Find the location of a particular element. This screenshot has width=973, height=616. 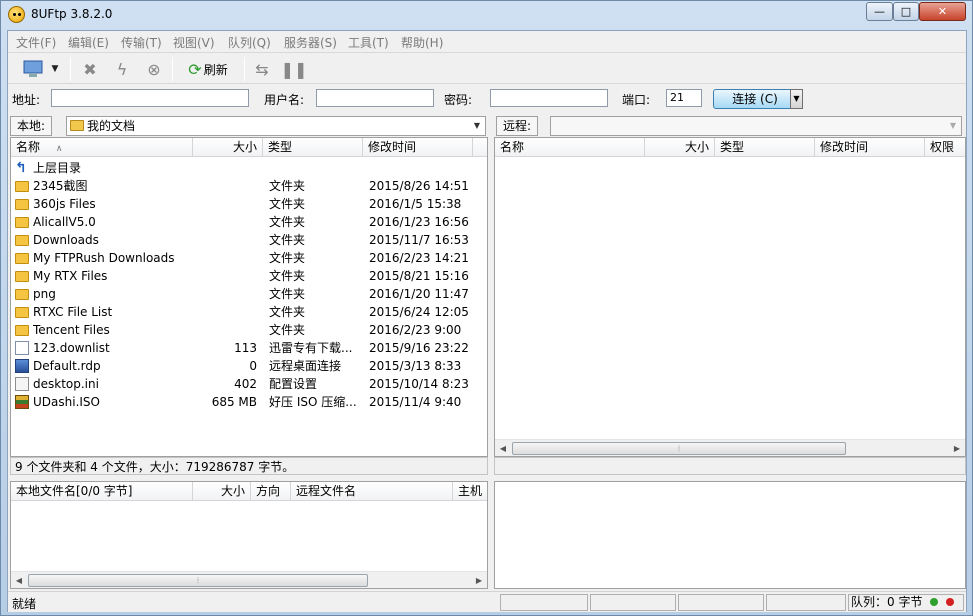

lightning-icon: ϟ is located at coordinates (122, 69).